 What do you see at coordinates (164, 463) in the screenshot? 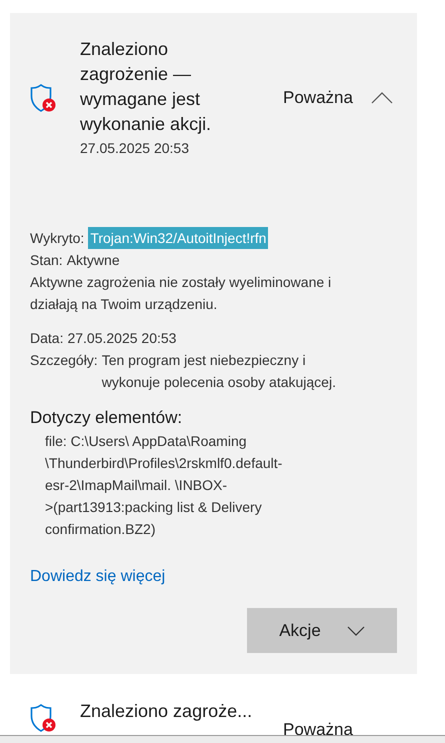
I see `file-path-line: \Thunderbird\Profiles\2rskmlf0.default-` at bounding box center [164, 463].